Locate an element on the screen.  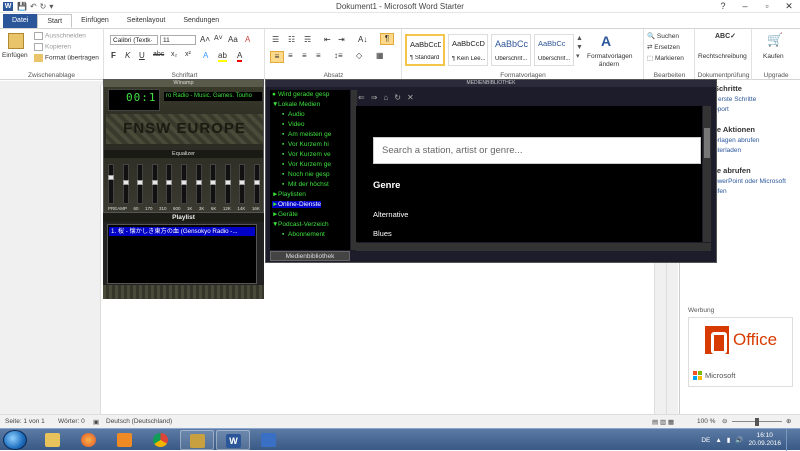
sort-icon: A↓ is located at coordinates (362, 39).